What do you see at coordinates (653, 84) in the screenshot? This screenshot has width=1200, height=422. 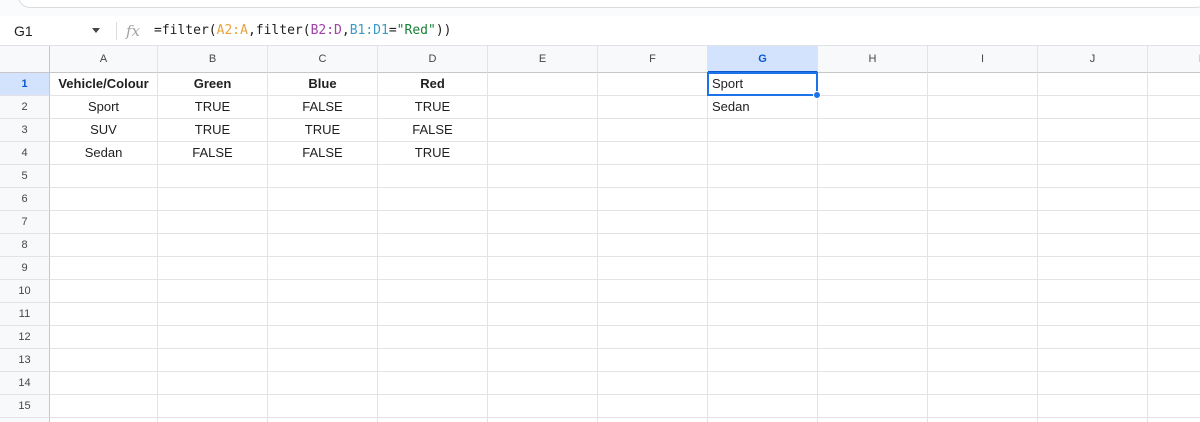 I see `cell-f1` at bounding box center [653, 84].